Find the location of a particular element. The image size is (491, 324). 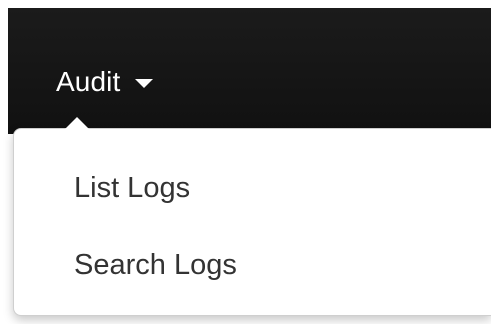

audit-dropdown-toggle: Audit is located at coordinates (105, 82).